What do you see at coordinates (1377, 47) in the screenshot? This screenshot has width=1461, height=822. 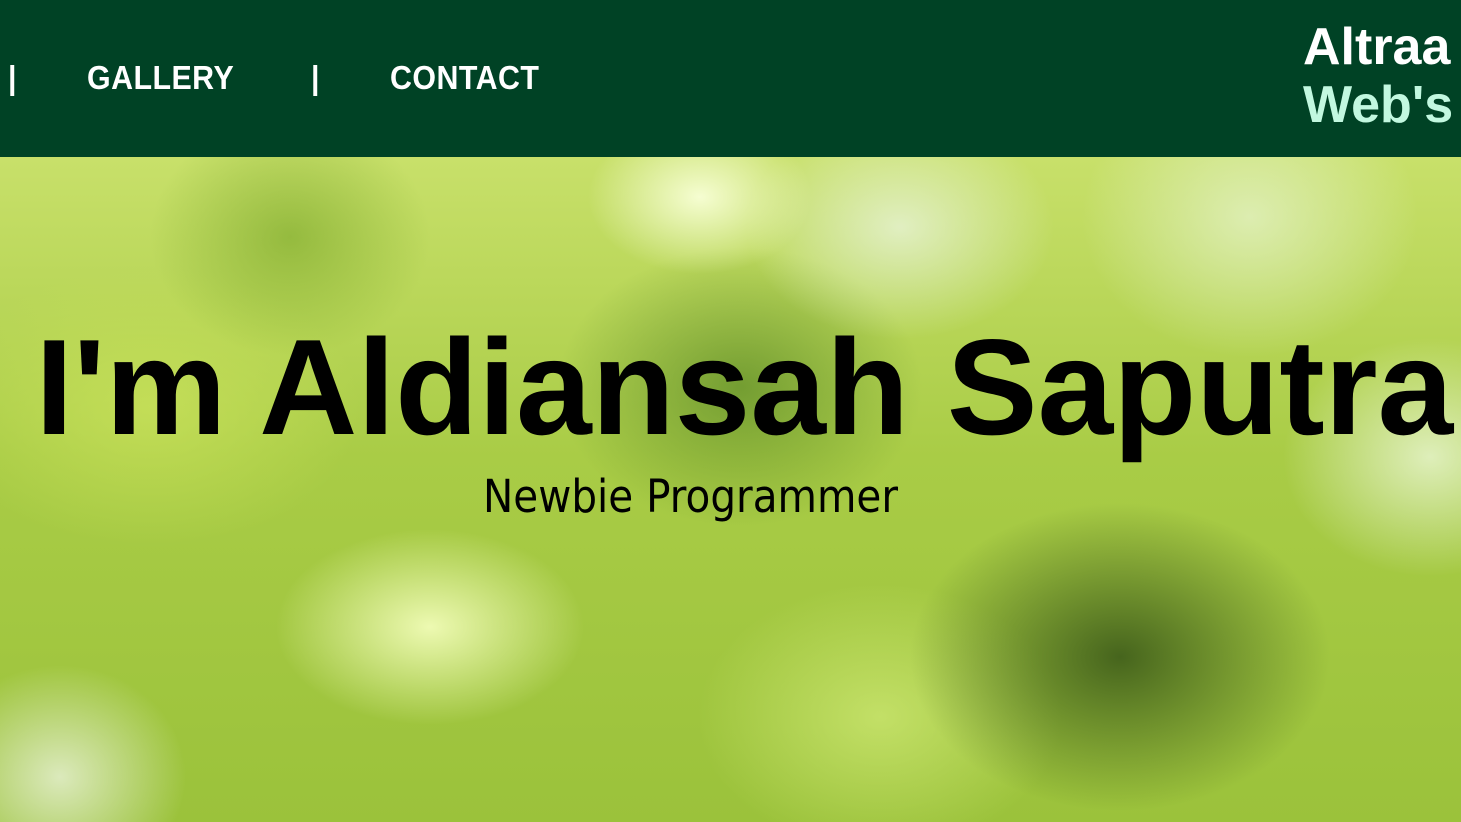 I see `brand-name-line1: Altraa` at bounding box center [1377, 47].